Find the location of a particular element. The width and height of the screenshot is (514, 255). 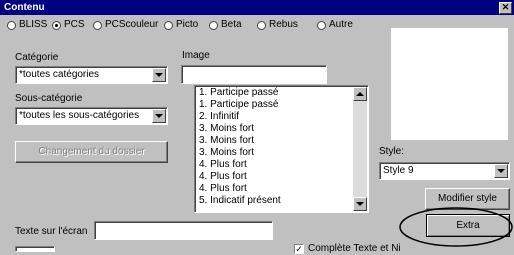

scroll-down-icon is located at coordinates (360, 204).